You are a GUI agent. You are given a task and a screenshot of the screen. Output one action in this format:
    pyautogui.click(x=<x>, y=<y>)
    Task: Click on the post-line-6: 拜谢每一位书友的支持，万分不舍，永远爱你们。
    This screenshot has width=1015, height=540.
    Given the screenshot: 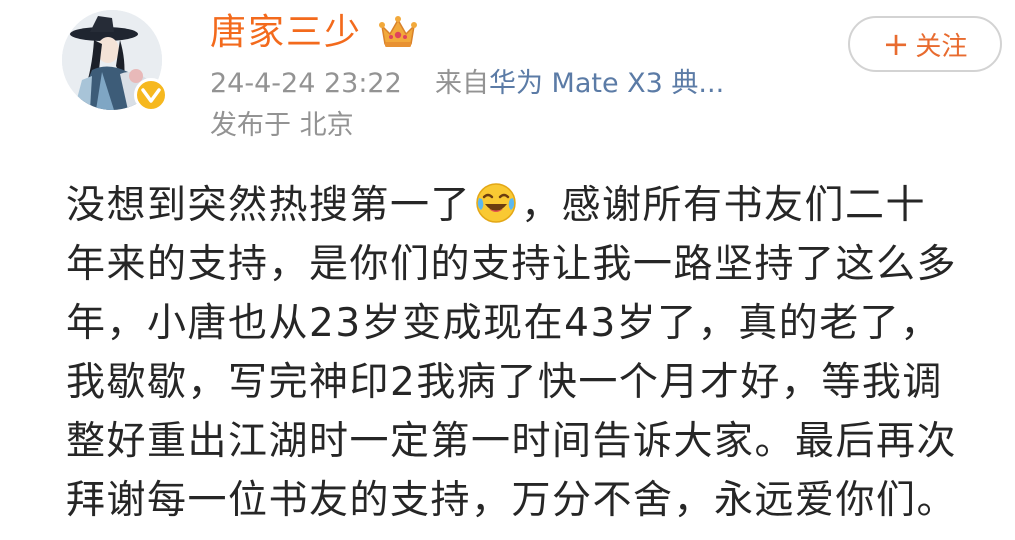 What is the action you would take?
    pyautogui.click(x=512, y=500)
    